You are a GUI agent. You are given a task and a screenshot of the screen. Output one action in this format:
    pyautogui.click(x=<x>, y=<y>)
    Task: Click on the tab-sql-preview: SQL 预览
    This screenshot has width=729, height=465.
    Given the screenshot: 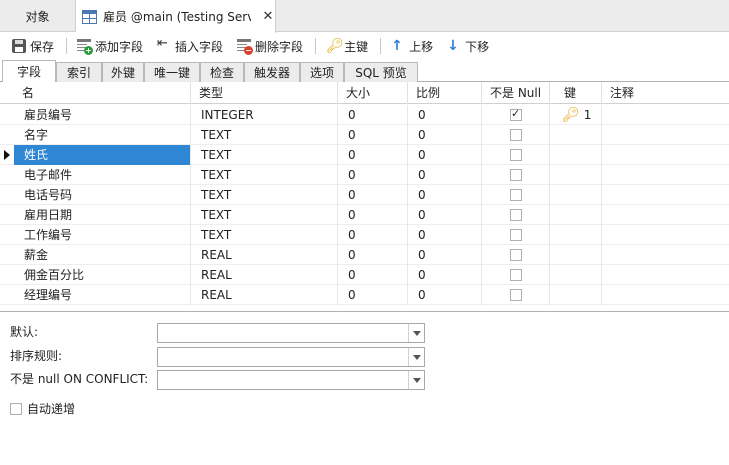 What is the action you would take?
    pyautogui.click(x=381, y=72)
    